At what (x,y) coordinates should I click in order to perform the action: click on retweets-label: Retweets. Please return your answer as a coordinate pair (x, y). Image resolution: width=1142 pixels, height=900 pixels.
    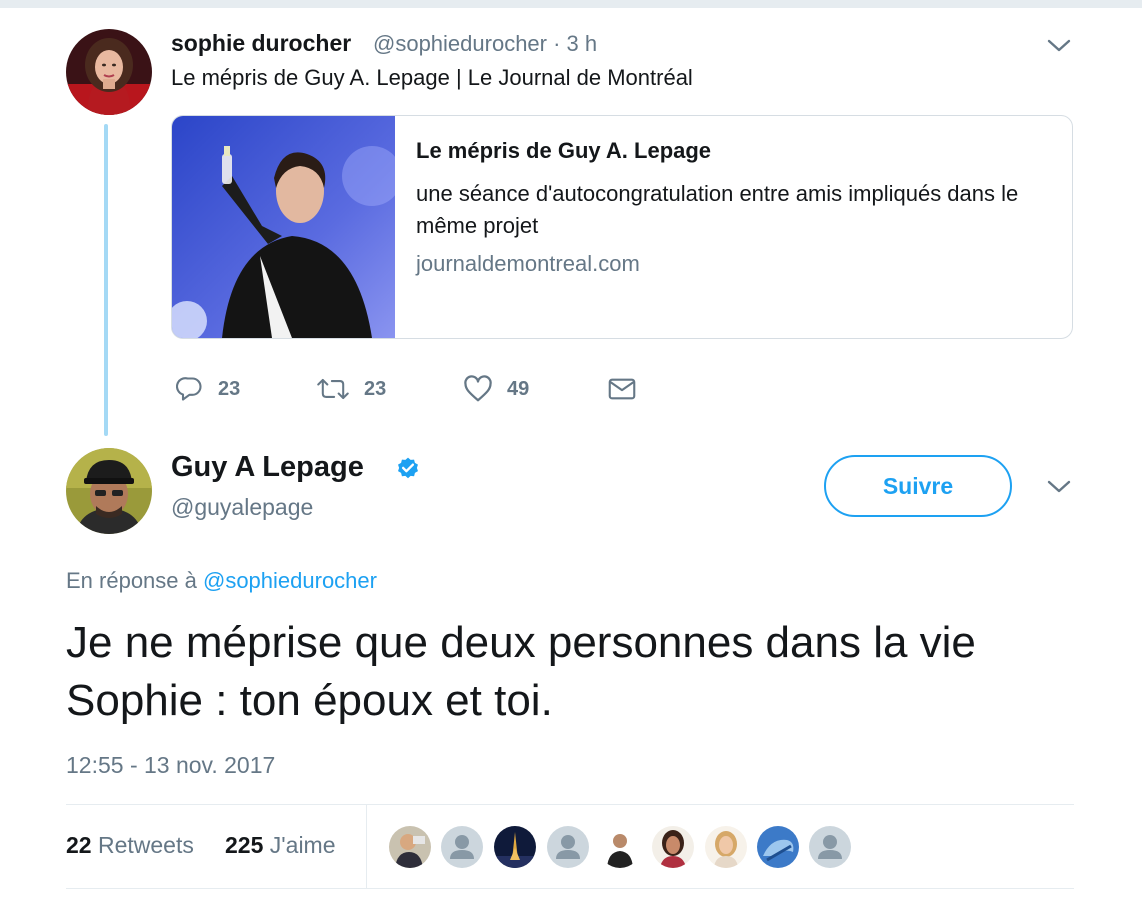
    Looking at the image, I should click on (145, 845).